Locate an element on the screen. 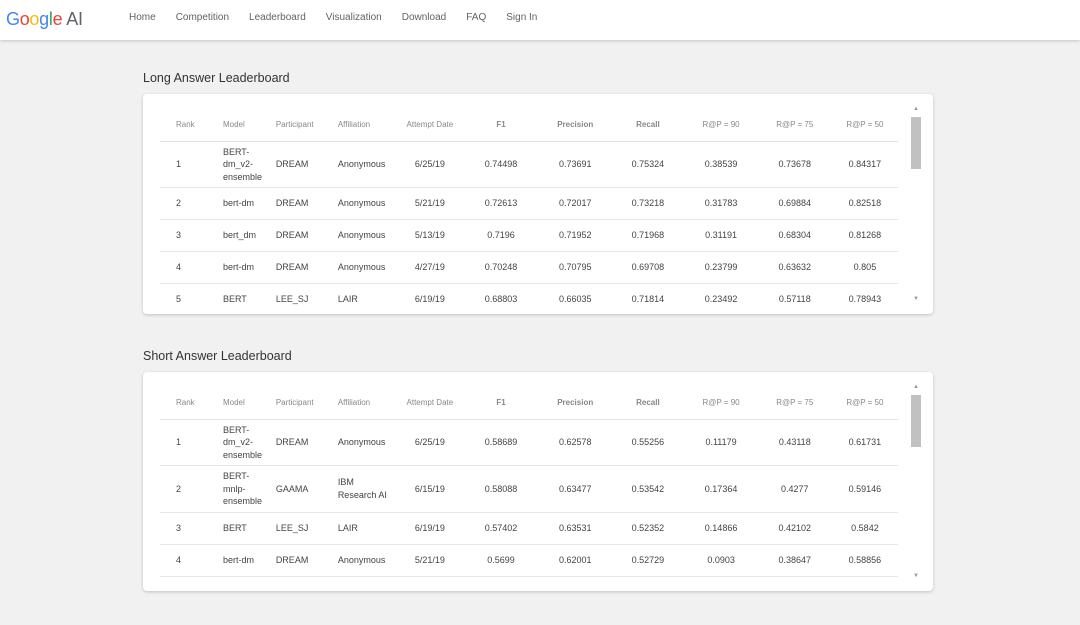  cell-f1: 0.70248 is located at coordinates (501, 267).